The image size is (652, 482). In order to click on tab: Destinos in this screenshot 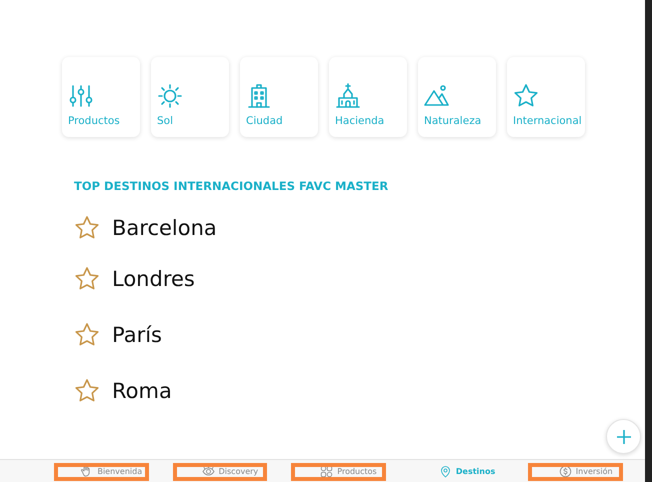, I will do `click(467, 471)`.